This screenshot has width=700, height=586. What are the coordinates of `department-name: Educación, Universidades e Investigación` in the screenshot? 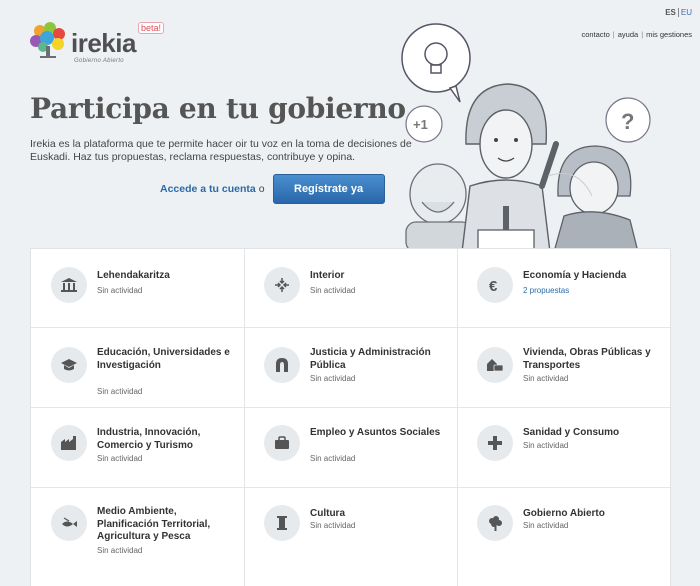 It's located at (163, 359).